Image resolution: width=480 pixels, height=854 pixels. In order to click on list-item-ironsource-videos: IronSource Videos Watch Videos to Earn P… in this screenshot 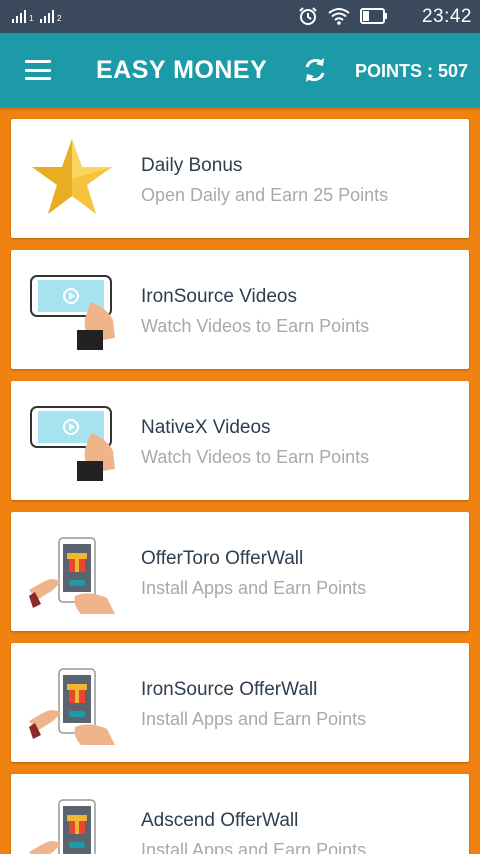, I will do `click(240, 309)`.